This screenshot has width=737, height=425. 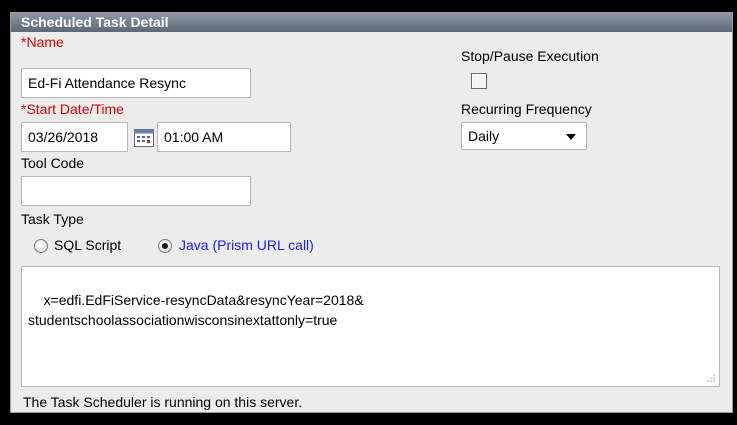 What do you see at coordinates (224, 137) in the screenshot?
I see `start-time-input` at bounding box center [224, 137].